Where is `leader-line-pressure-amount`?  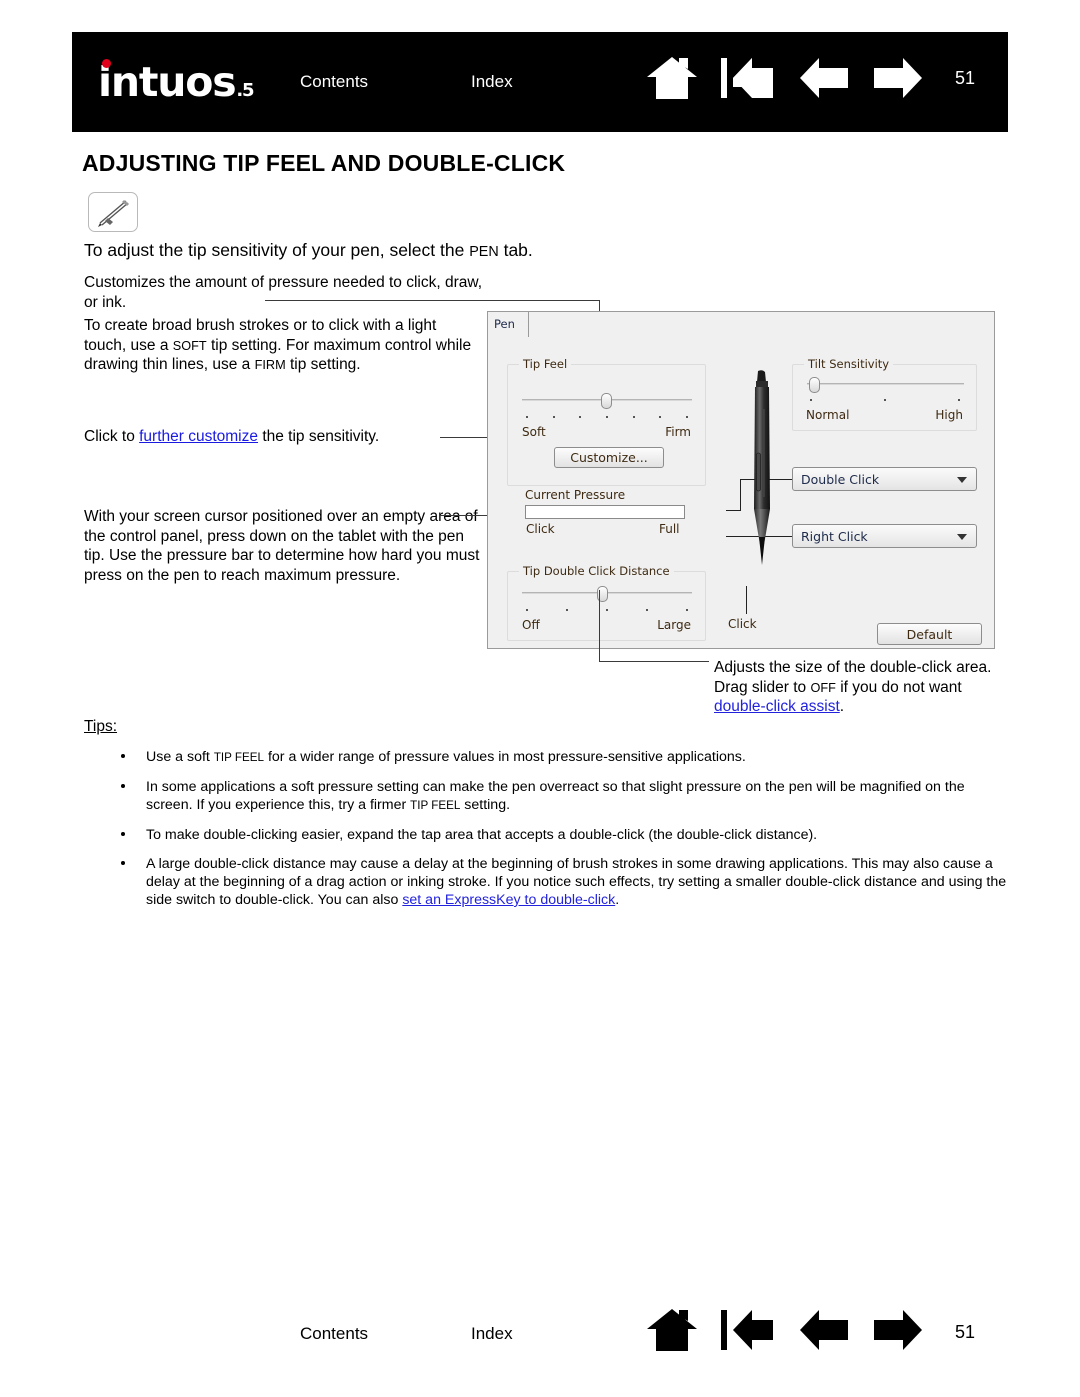
leader-line-pressure-amount is located at coordinates (432, 300).